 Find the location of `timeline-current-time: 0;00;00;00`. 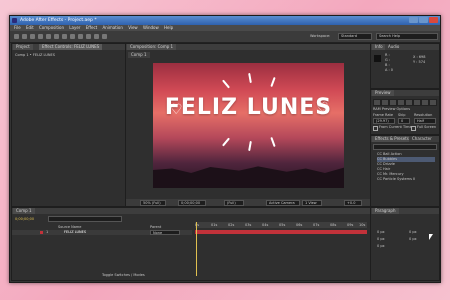

timeline-current-time: 0;00;00;00 is located at coordinates (24, 219).